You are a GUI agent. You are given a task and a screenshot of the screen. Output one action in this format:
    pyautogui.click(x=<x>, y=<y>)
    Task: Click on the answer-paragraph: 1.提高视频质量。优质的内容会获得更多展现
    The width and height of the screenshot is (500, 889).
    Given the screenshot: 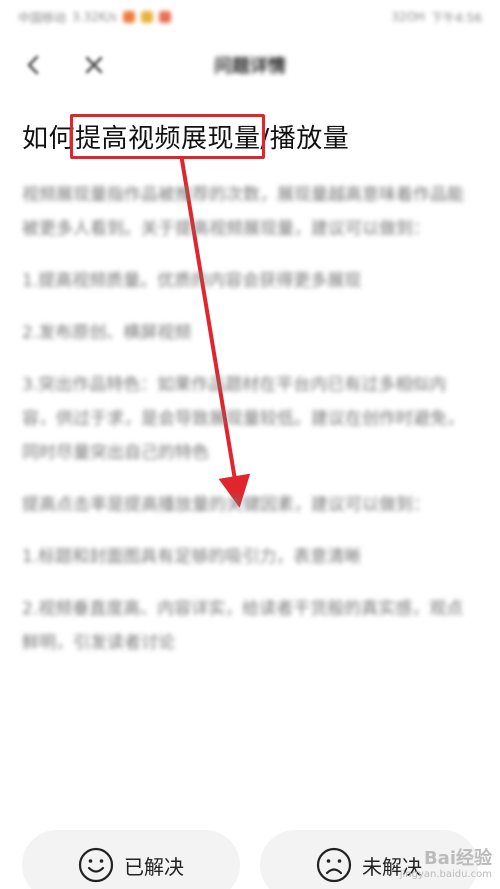 What is the action you would take?
    pyautogui.click(x=192, y=281)
    